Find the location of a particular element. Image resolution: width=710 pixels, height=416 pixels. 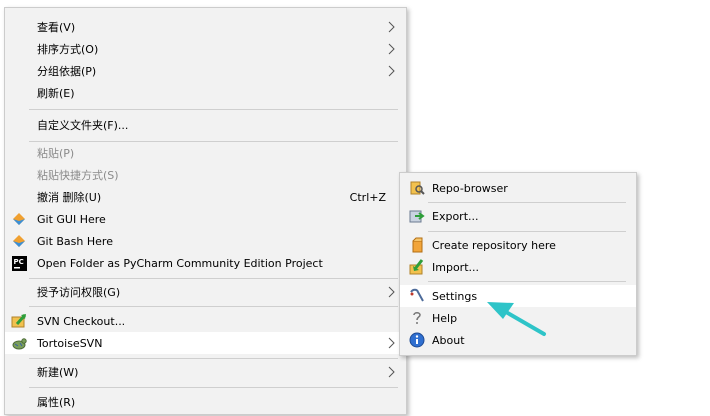

menu-item-label: 分组依据(P) is located at coordinates (67, 71).